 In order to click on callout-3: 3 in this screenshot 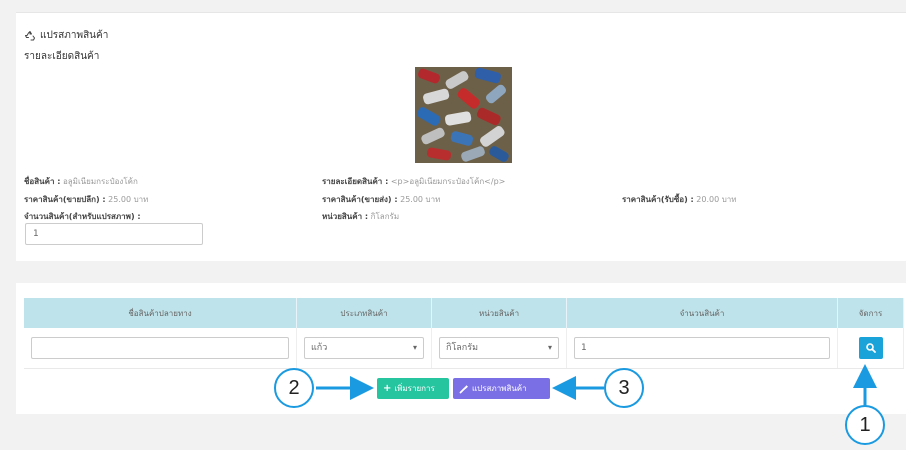, I will do `click(624, 388)`.